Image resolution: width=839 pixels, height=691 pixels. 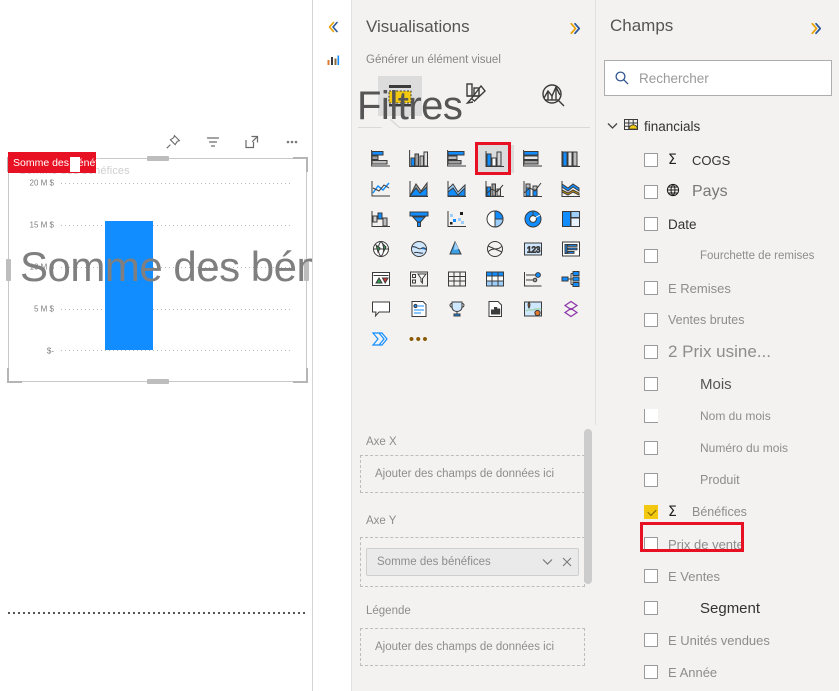 What do you see at coordinates (717, 384) in the screenshot?
I see `field-row: Mois` at bounding box center [717, 384].